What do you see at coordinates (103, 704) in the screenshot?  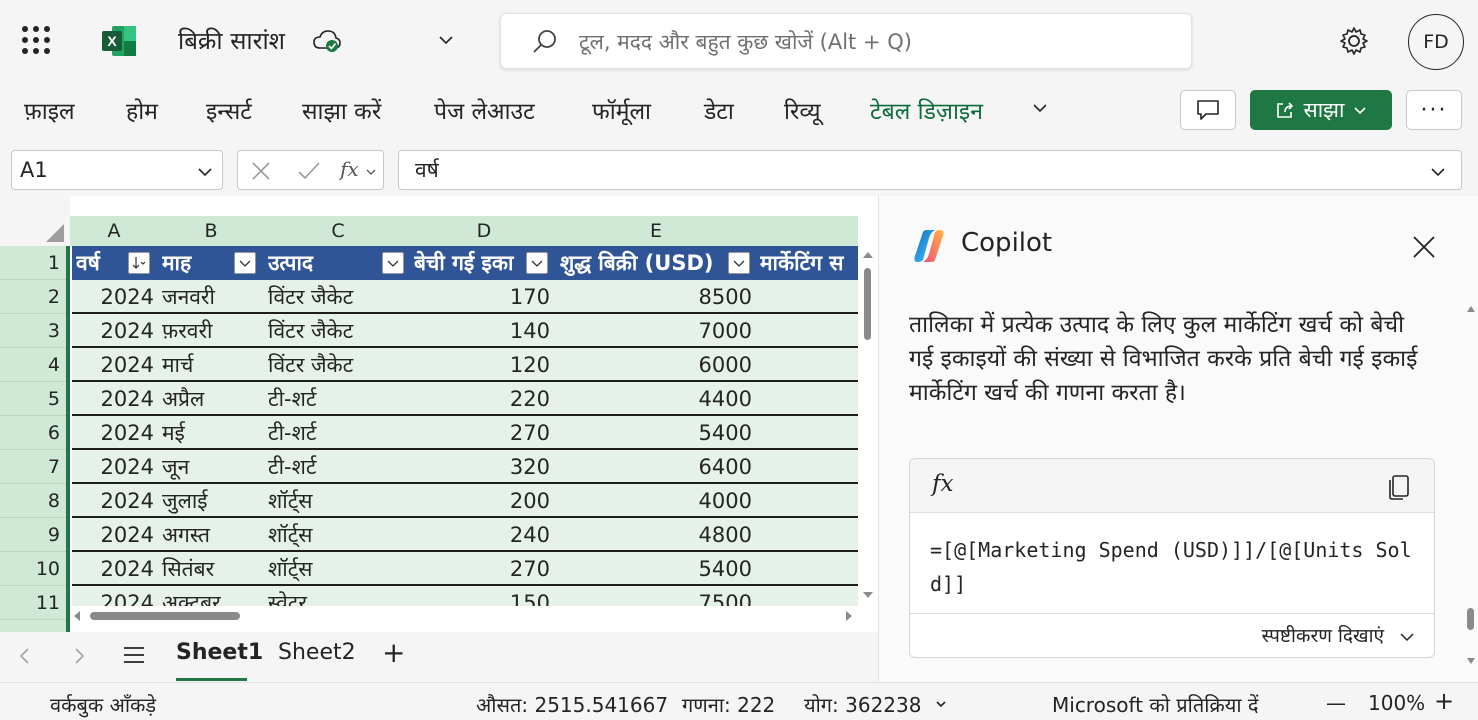 I see `workbook-stats-button: वर्कबुक आँकड़े` at bounding box center [103, 704].